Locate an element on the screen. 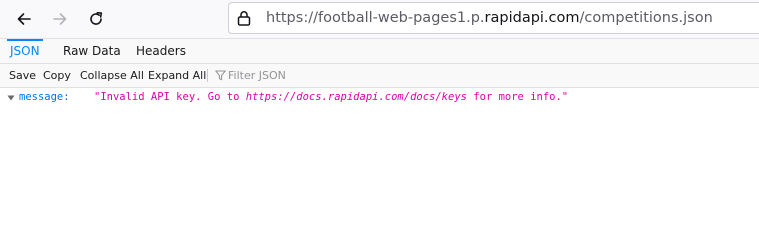 This screenshot has width=759, height=240. filter-icon is located at coordinates (220, 75).